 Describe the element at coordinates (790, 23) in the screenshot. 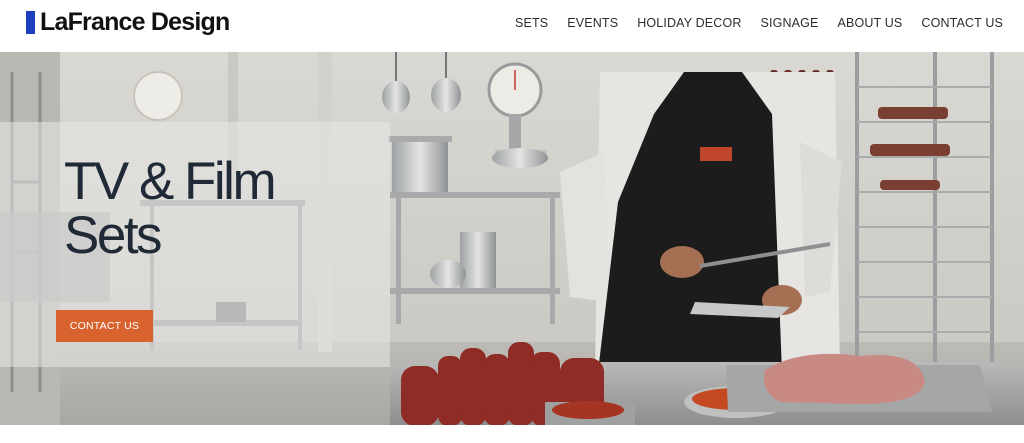

I see `nav-signage: SIGNAGE` at that location.